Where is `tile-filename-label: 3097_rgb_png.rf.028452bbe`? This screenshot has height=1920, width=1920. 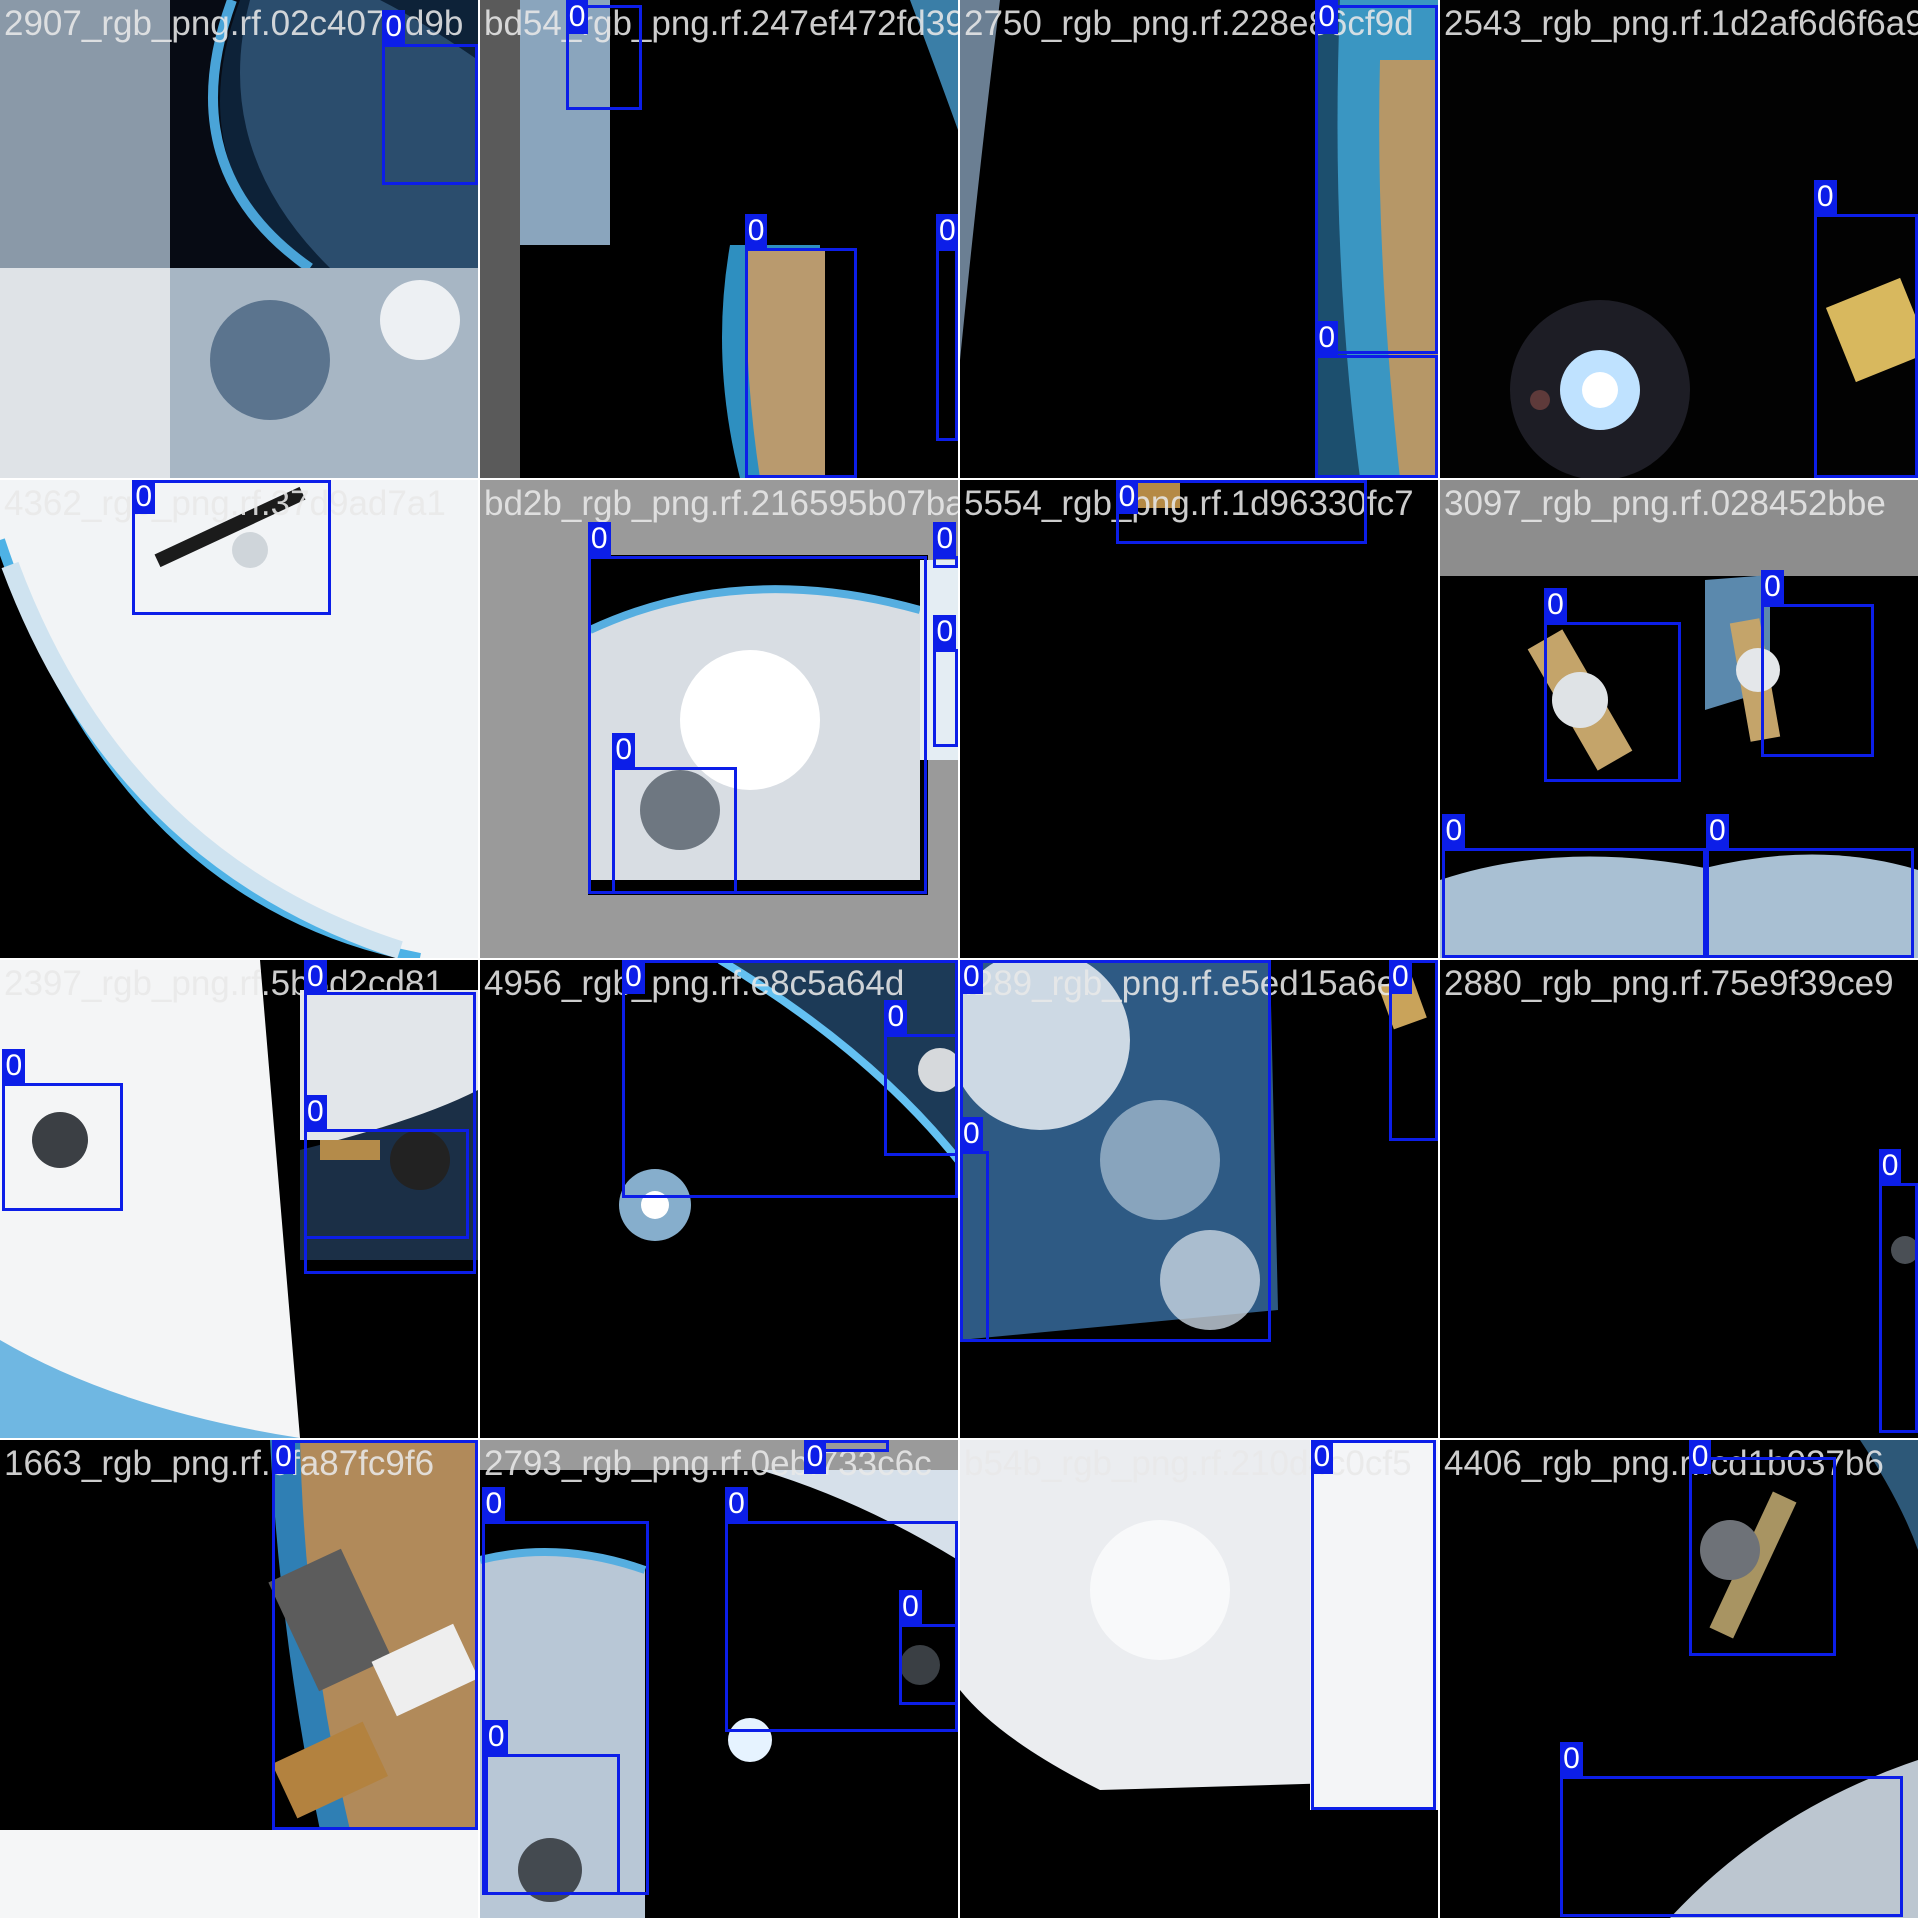 tile-filename-label: 3097_rgb_png.rf.028452bbe is located at coordinates (1665, 503).